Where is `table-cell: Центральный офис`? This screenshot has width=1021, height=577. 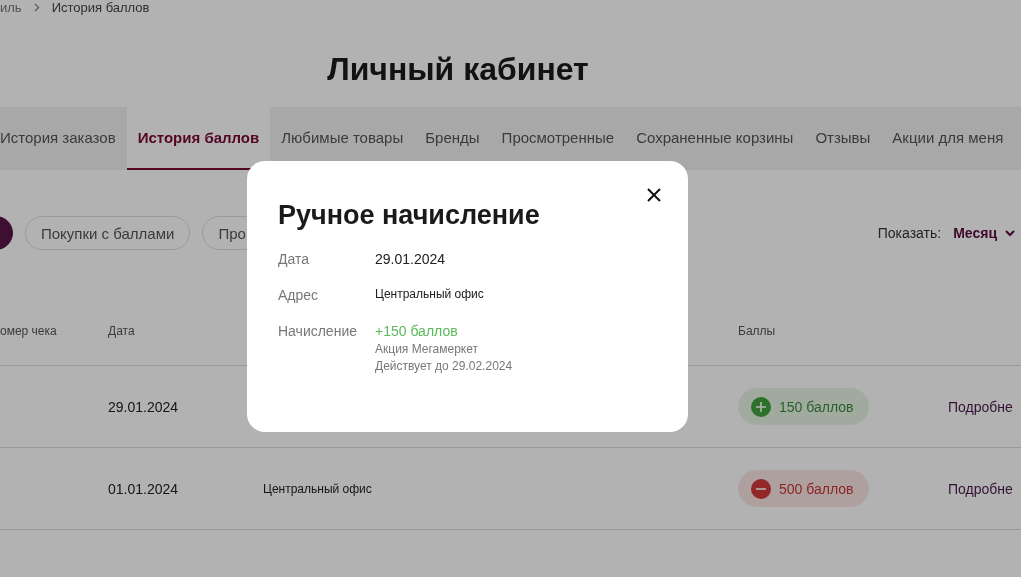
table-cell: Центральный офис is located at coordinates (317, 488).